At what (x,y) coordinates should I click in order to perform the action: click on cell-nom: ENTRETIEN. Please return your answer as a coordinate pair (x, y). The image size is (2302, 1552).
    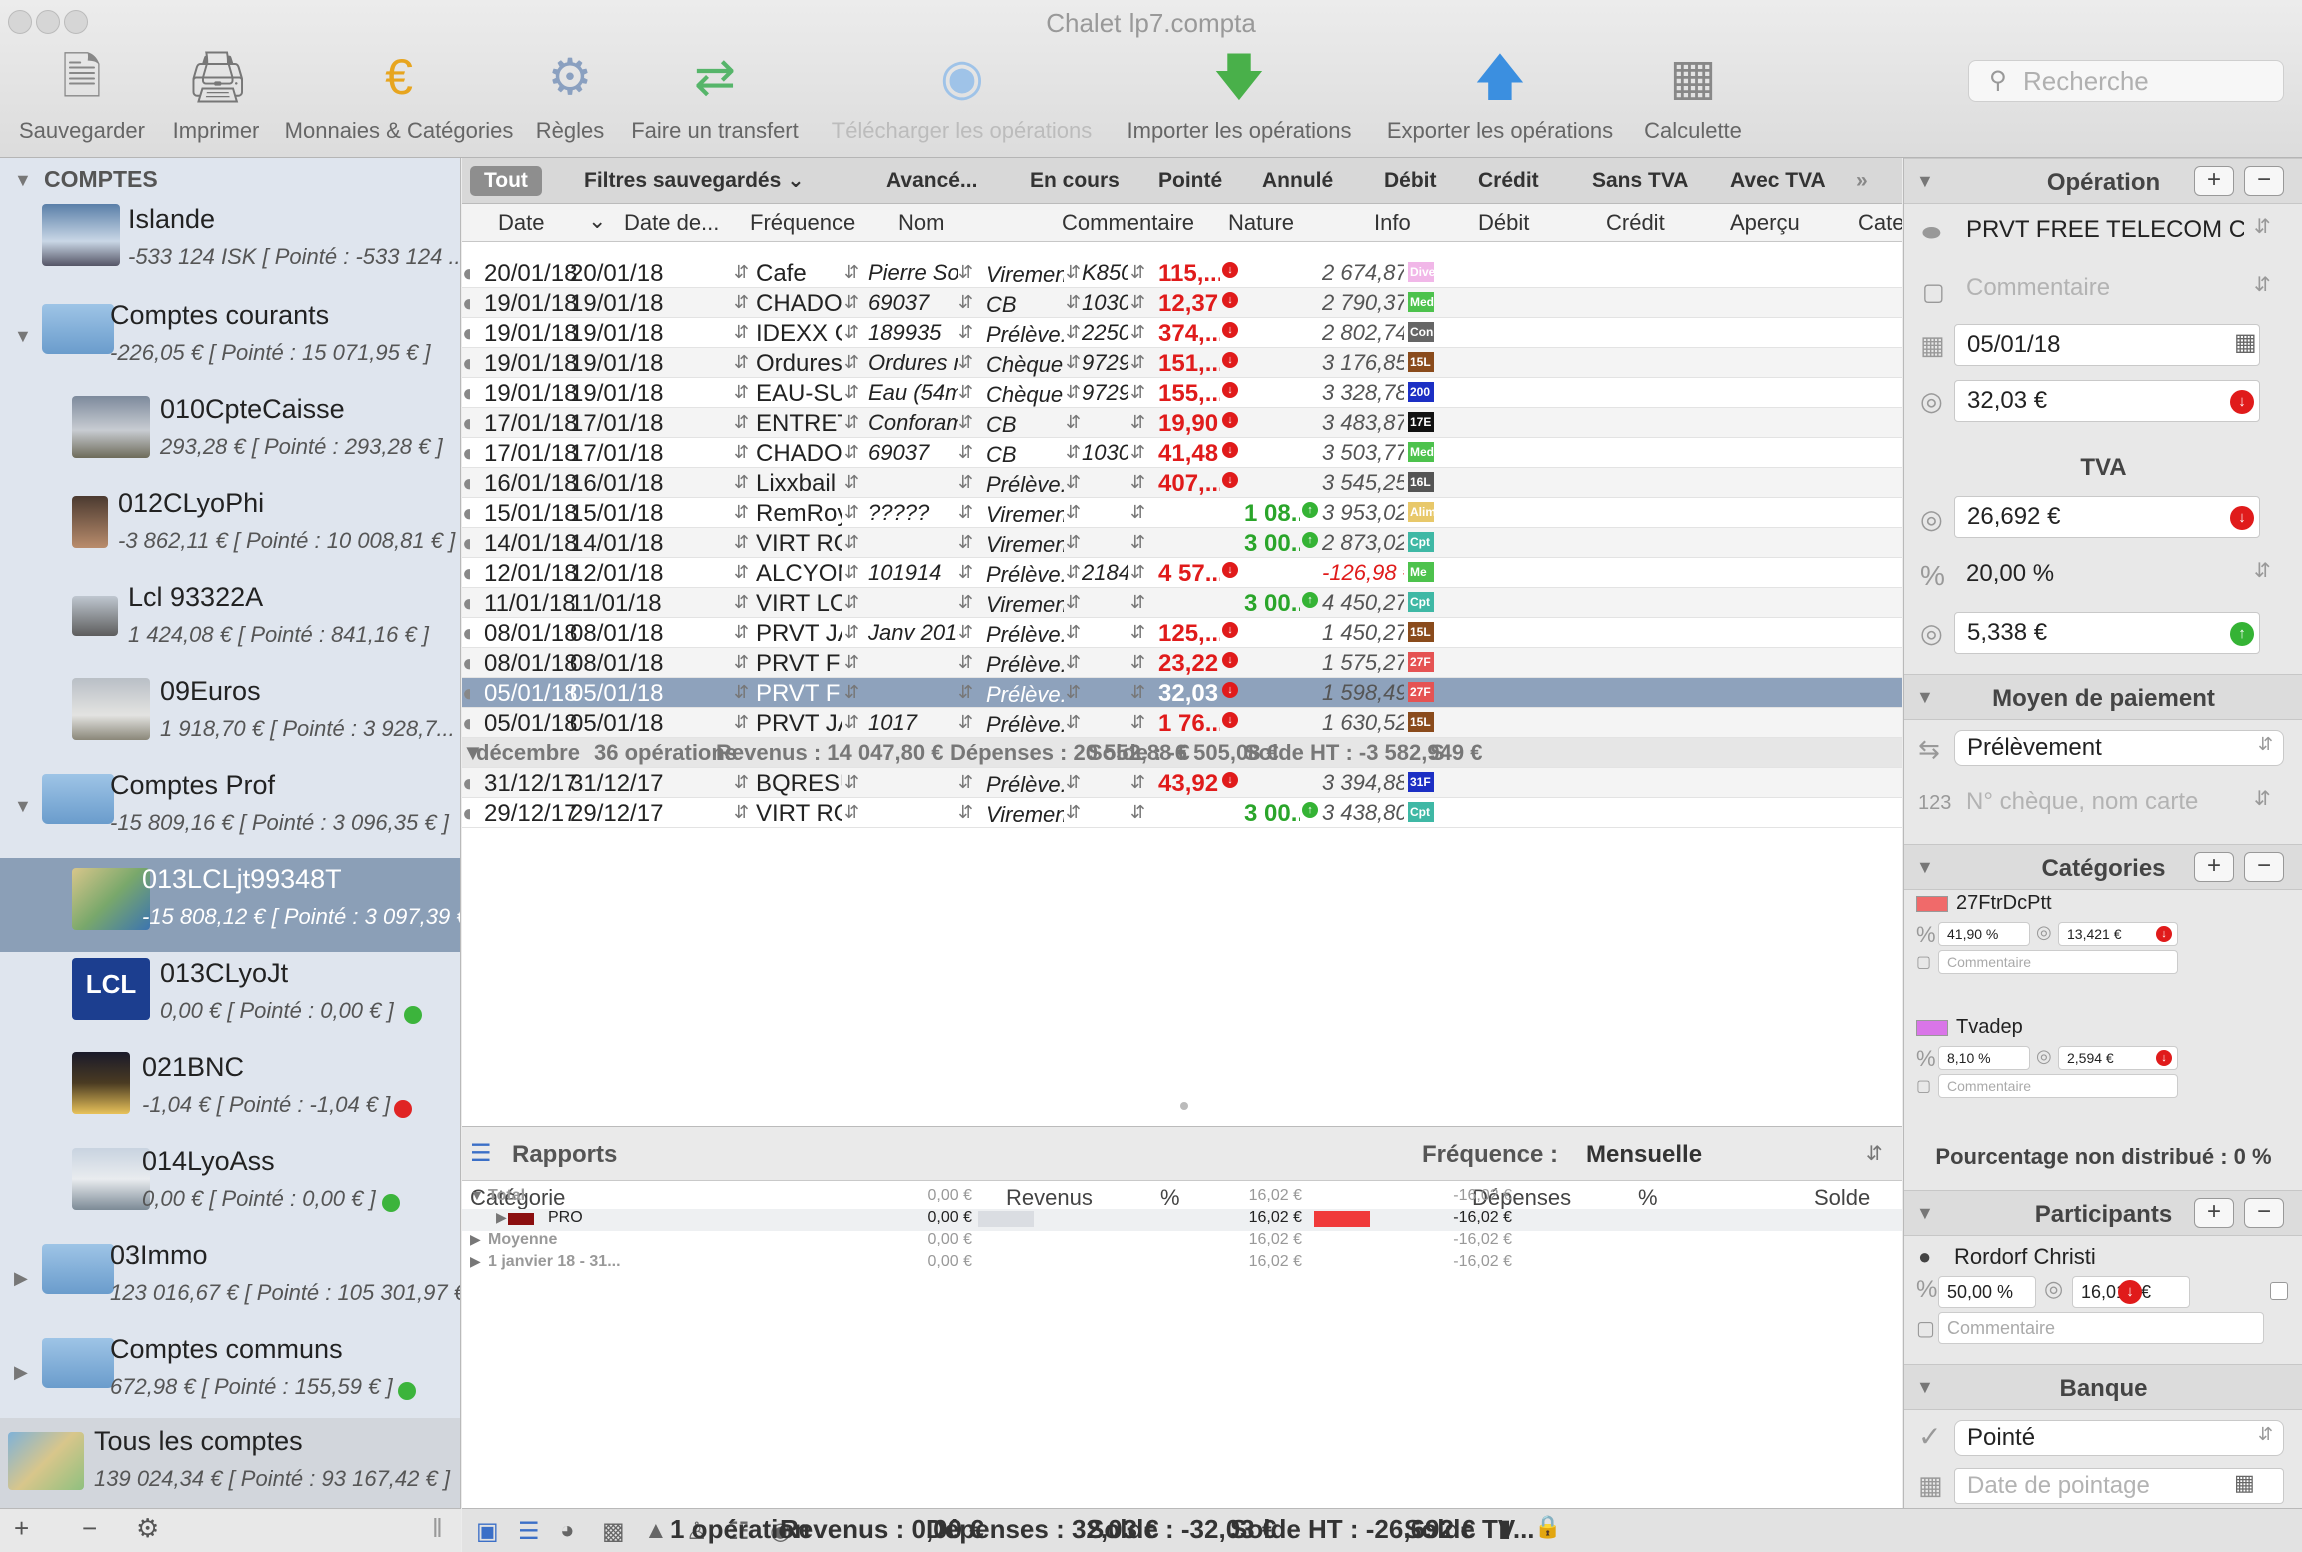
    Looking at the image, I should click on (799, 424).